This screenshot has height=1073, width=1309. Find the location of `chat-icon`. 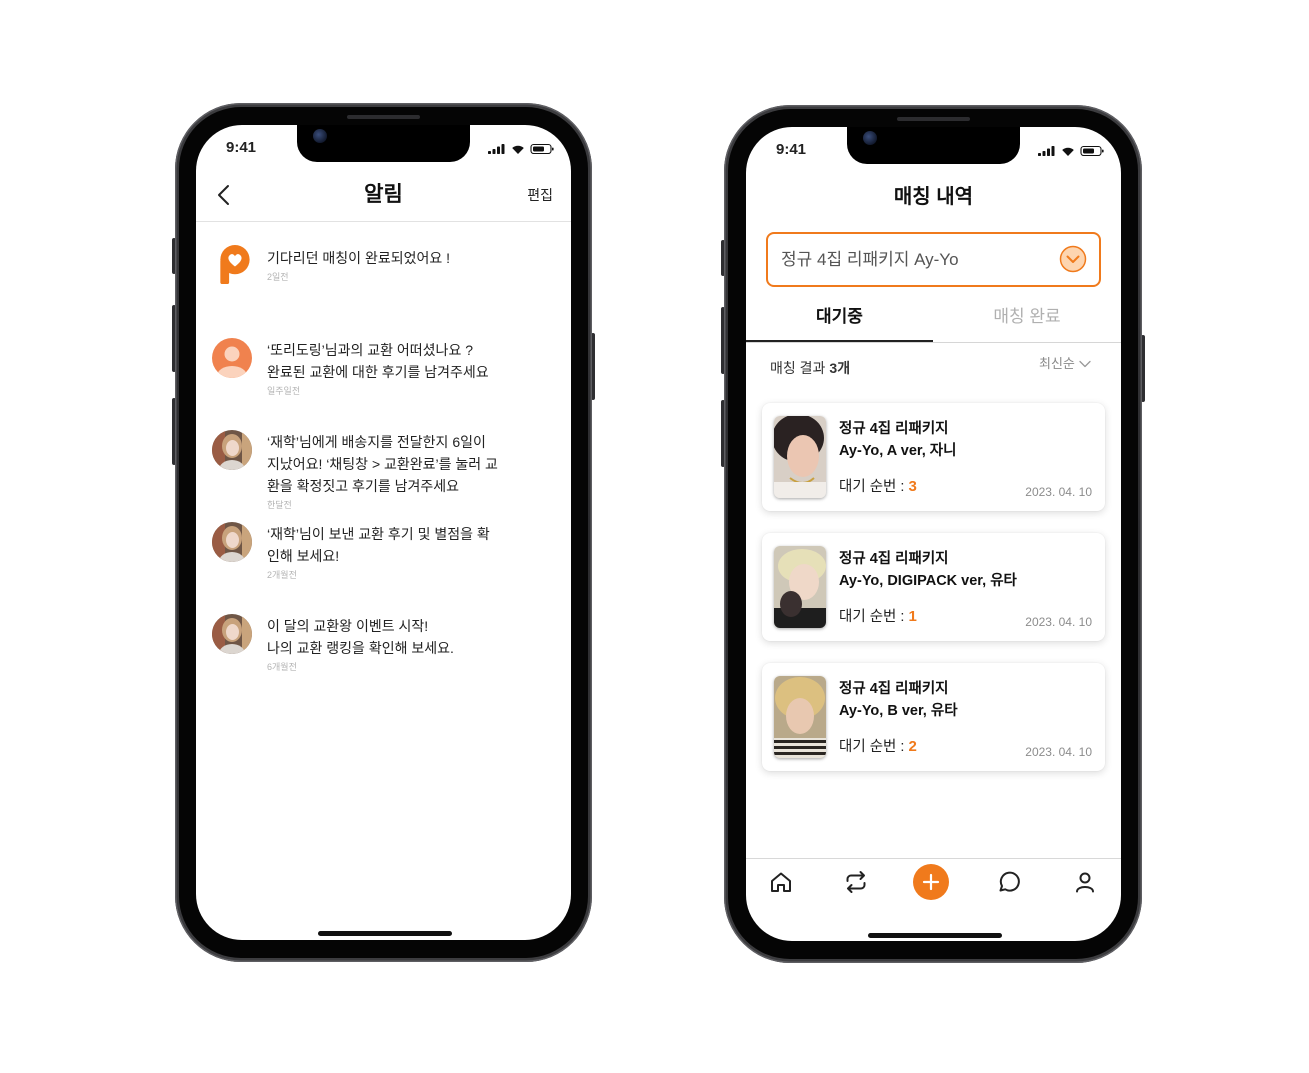

chat-icon is located at coordinates (1009, 882).